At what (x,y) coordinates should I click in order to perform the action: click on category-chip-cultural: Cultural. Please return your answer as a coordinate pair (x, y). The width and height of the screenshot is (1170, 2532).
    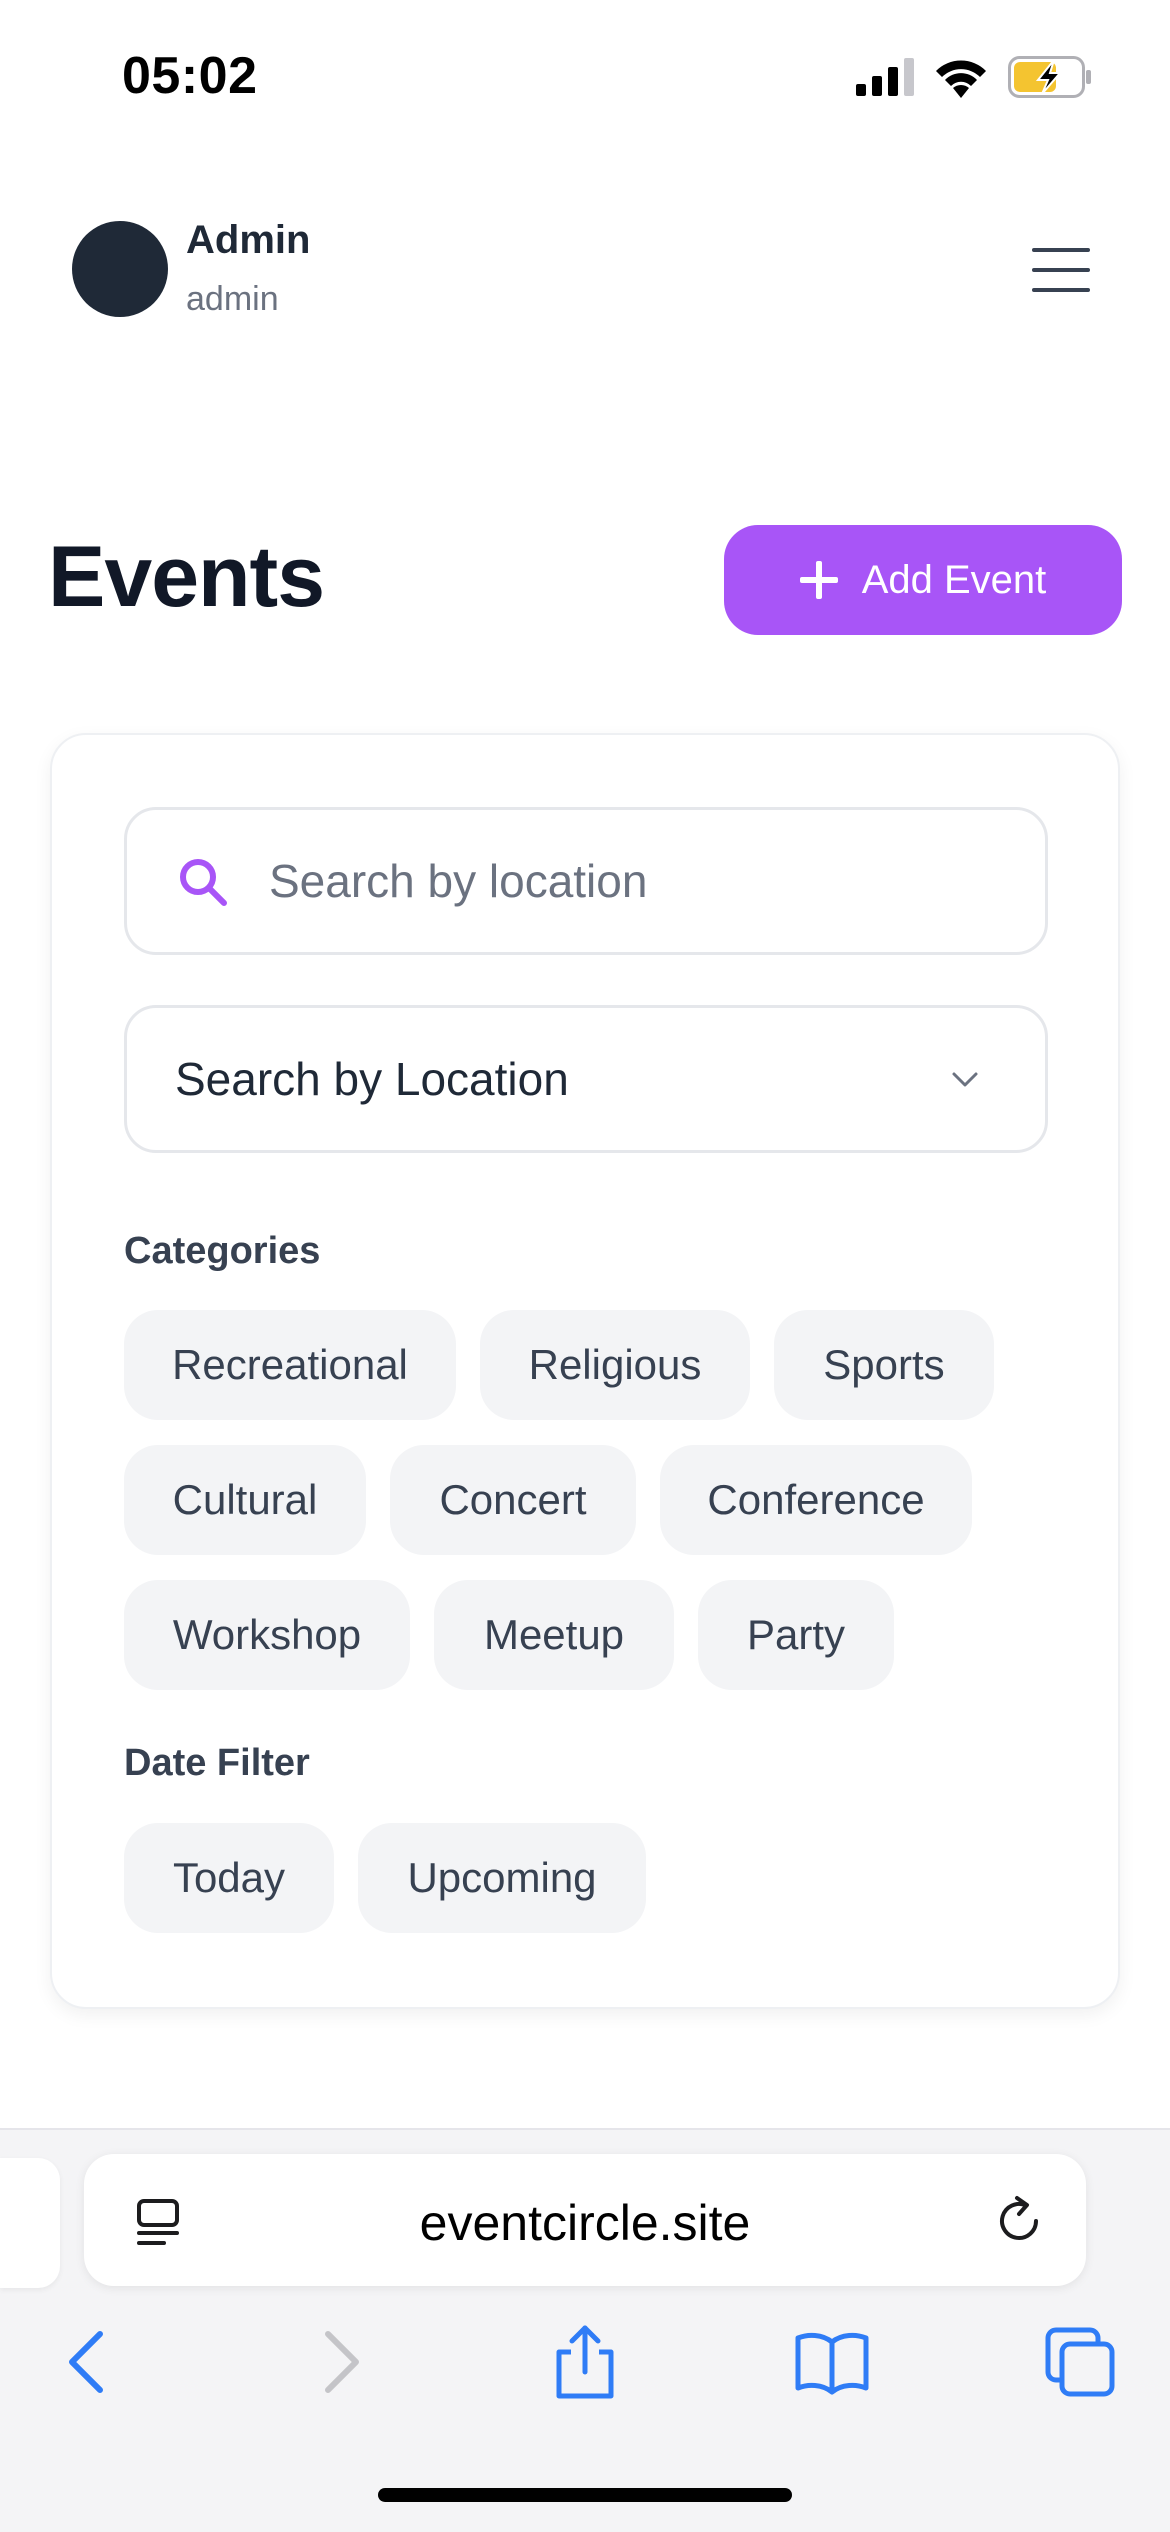
    Looking at the image, I should click on (245, 1500).